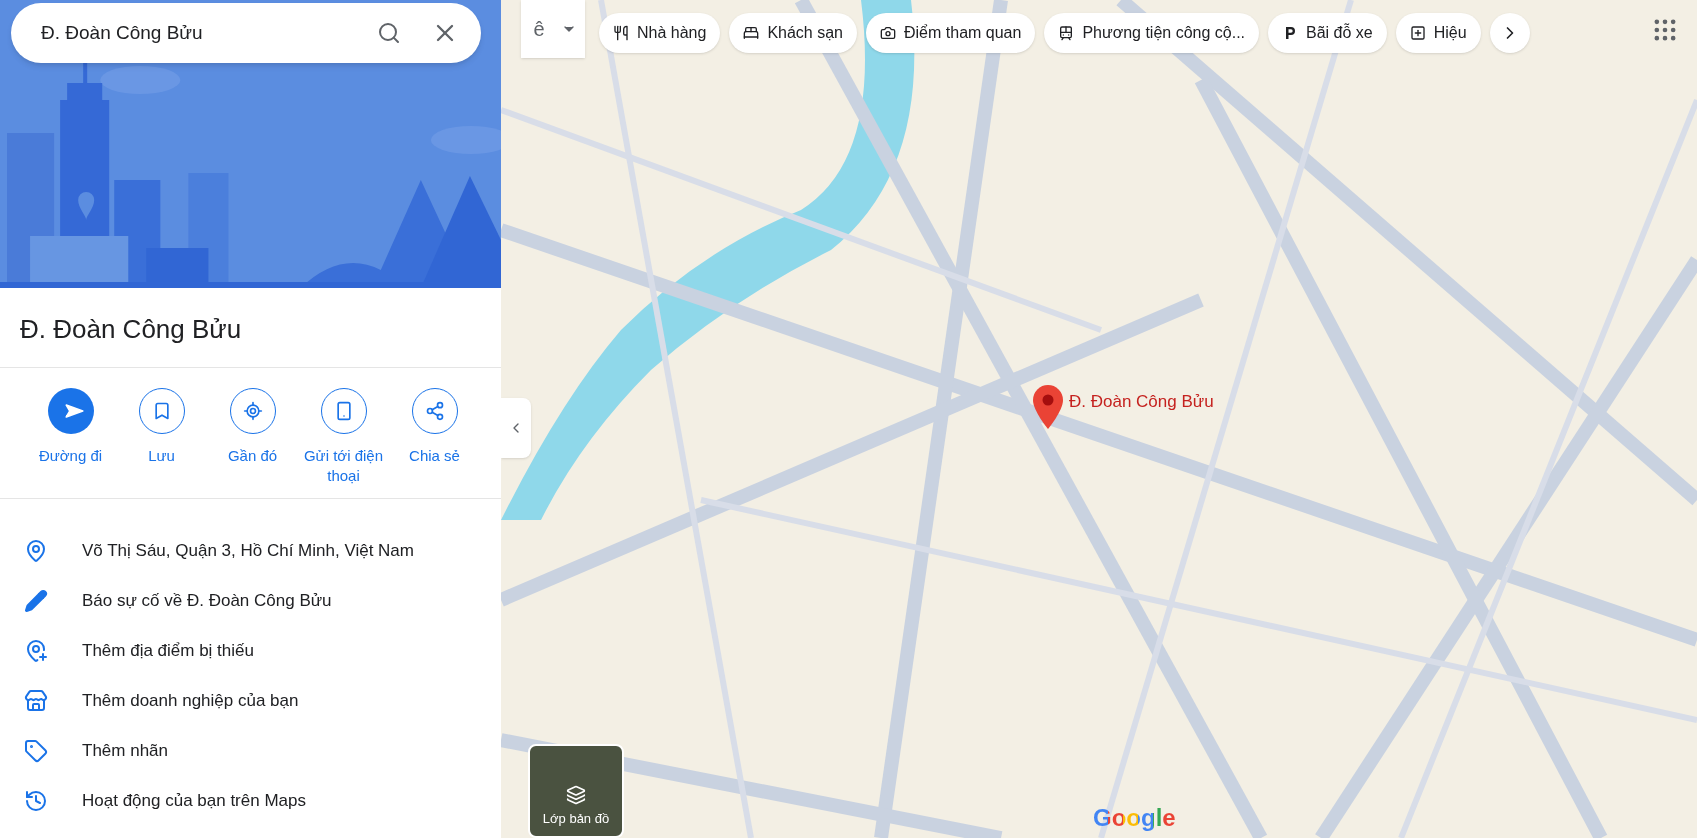 The image size is (1697, 838). I want to click on map-layers-button: Lớp bản đồ, so click(576, 791).